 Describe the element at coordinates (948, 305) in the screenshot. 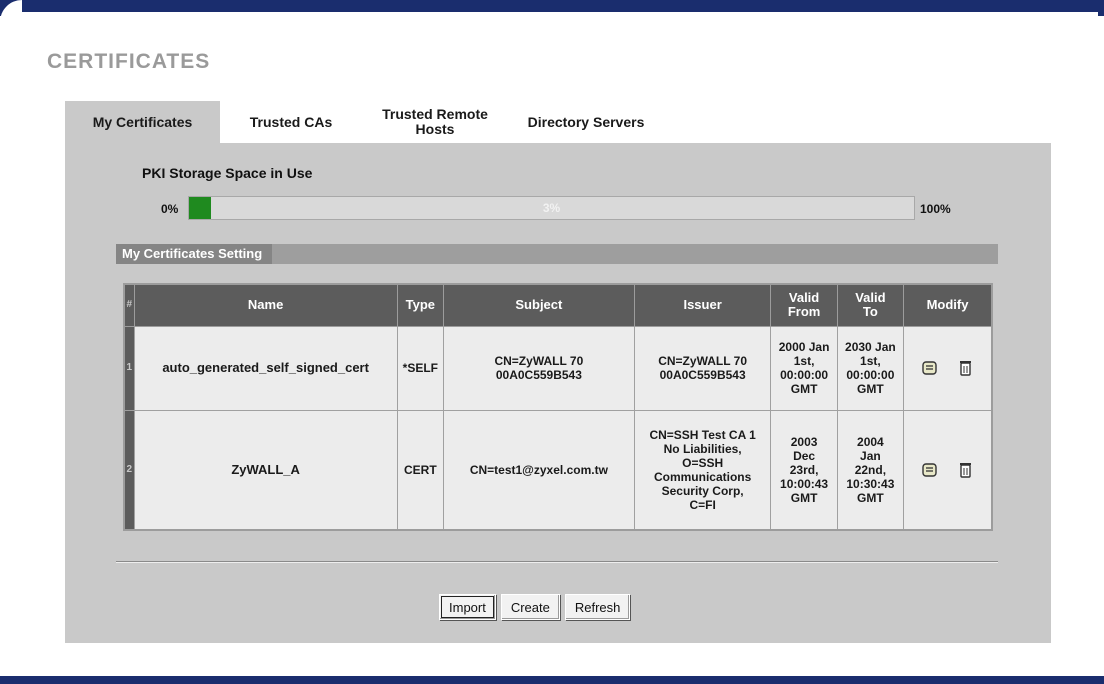

I see `column-header-modify: Modify` at that location.